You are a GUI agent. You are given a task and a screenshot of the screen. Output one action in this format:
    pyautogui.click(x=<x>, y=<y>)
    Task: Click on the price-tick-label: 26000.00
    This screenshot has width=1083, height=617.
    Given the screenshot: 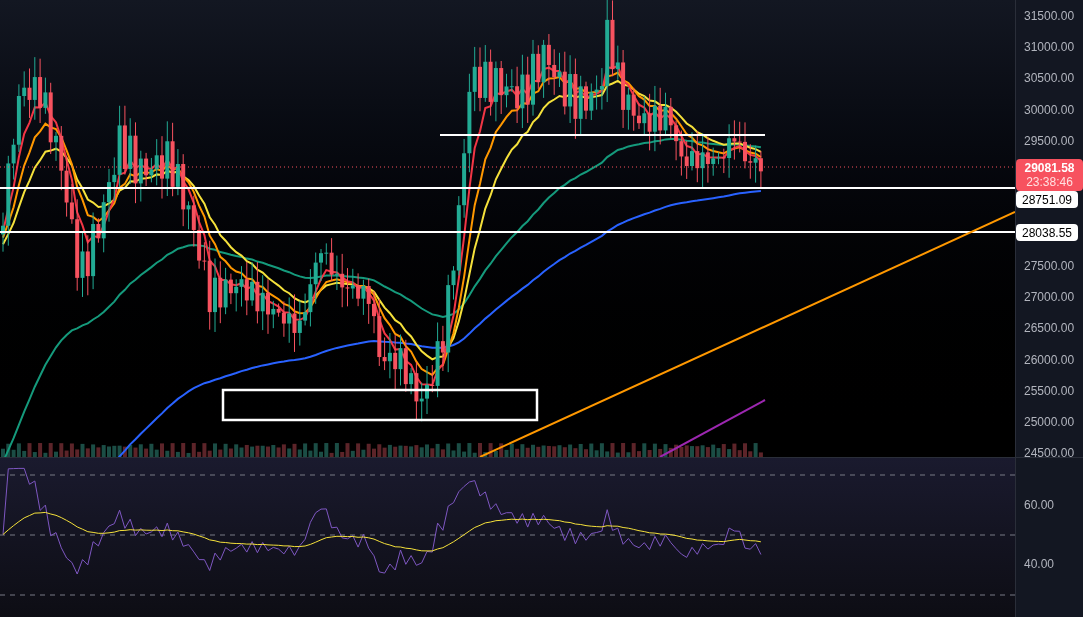 What is the action you would take?
    pyautogui.click(x=1049, y=359)
    